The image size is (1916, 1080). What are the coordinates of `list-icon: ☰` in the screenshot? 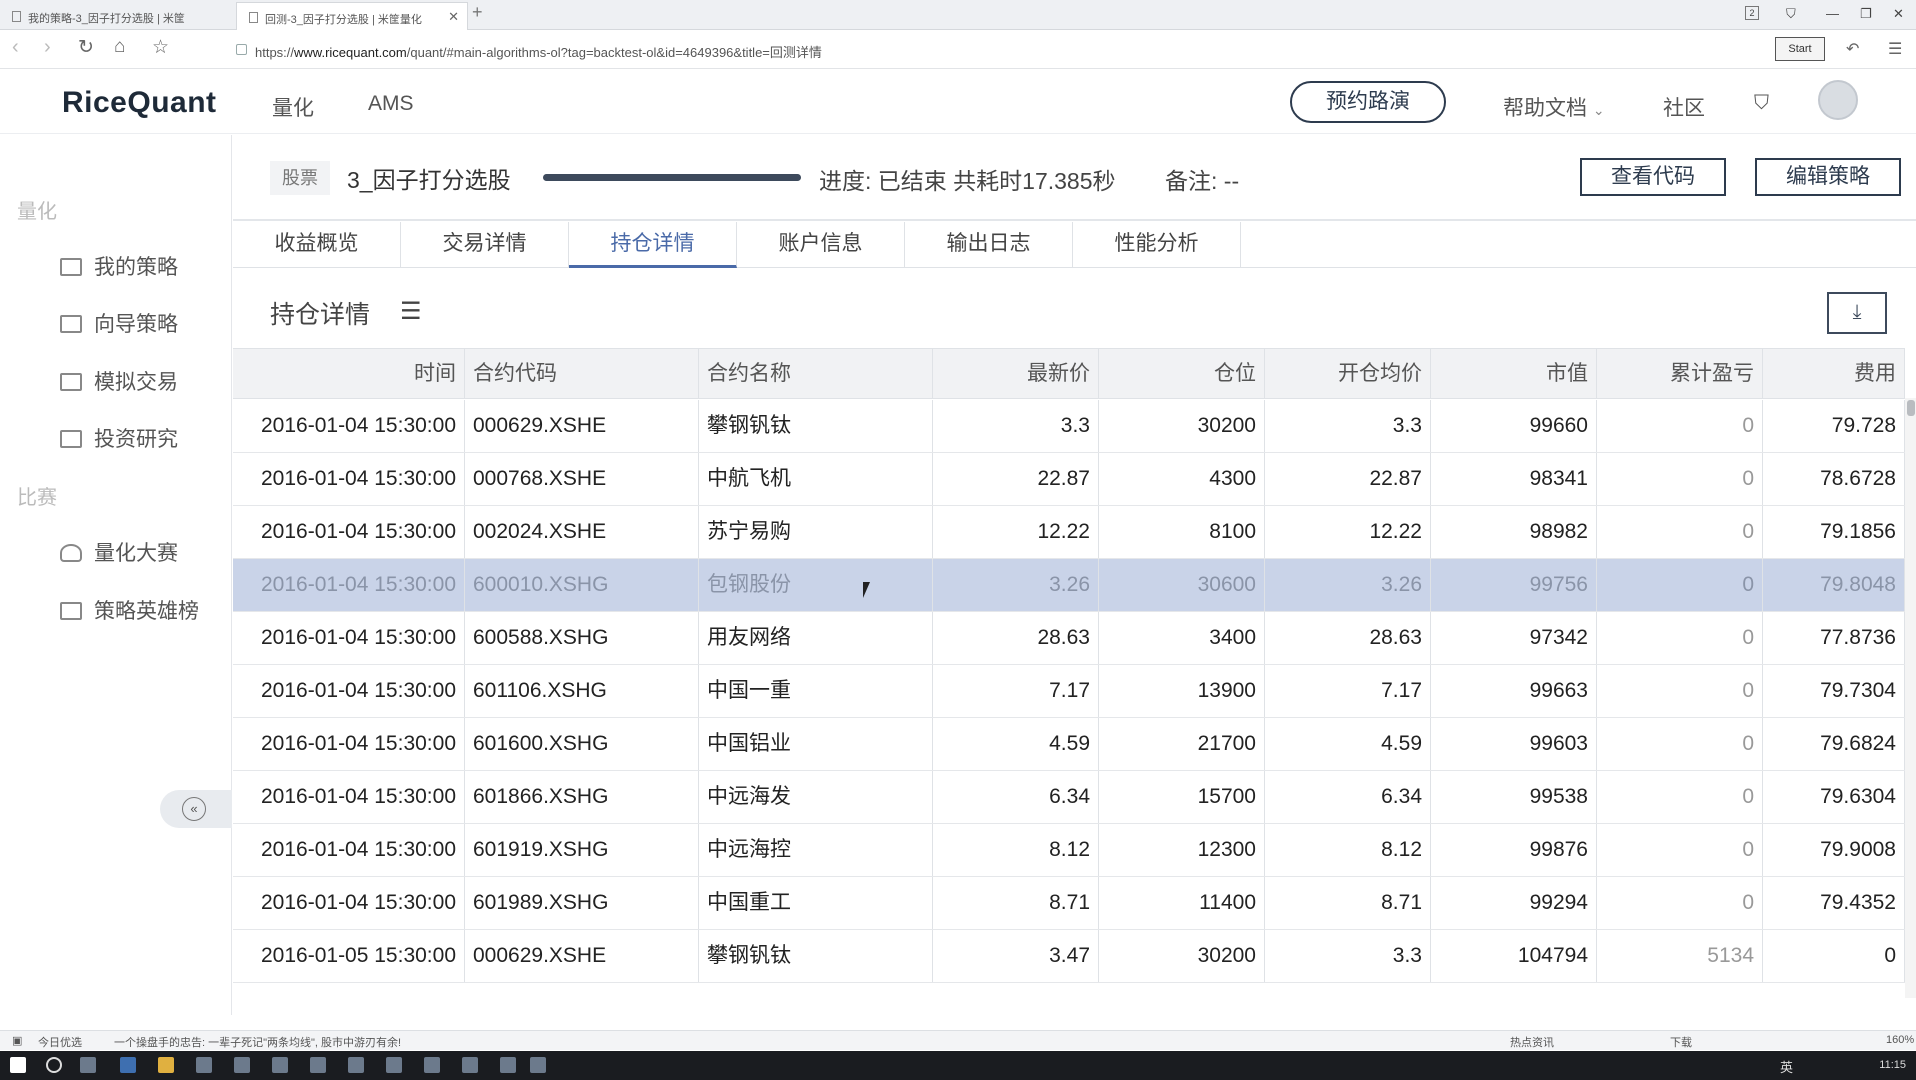 It's located at (411, 311).